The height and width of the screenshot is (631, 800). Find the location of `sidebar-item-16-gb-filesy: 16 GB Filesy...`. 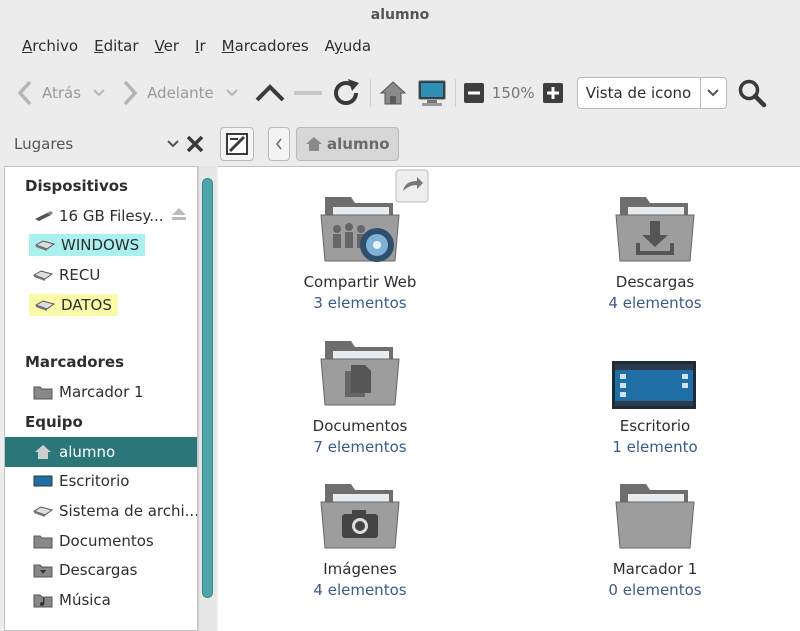

sidebar-item-16-gb-filesy: 16 GB Filesy... is located at coordinates (101, 216).